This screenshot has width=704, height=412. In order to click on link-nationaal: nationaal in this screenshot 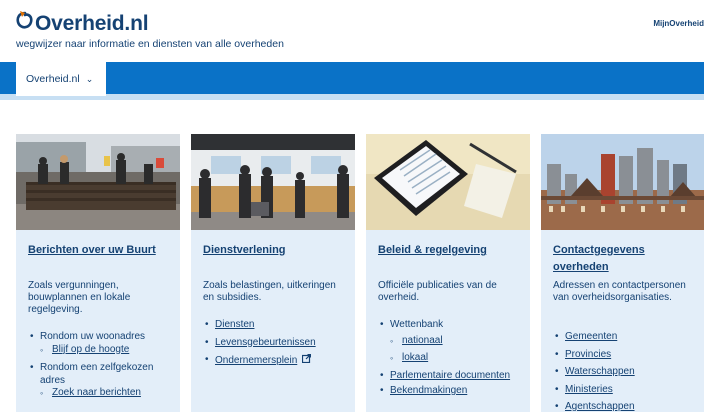, I will do `click(422, 340)`.